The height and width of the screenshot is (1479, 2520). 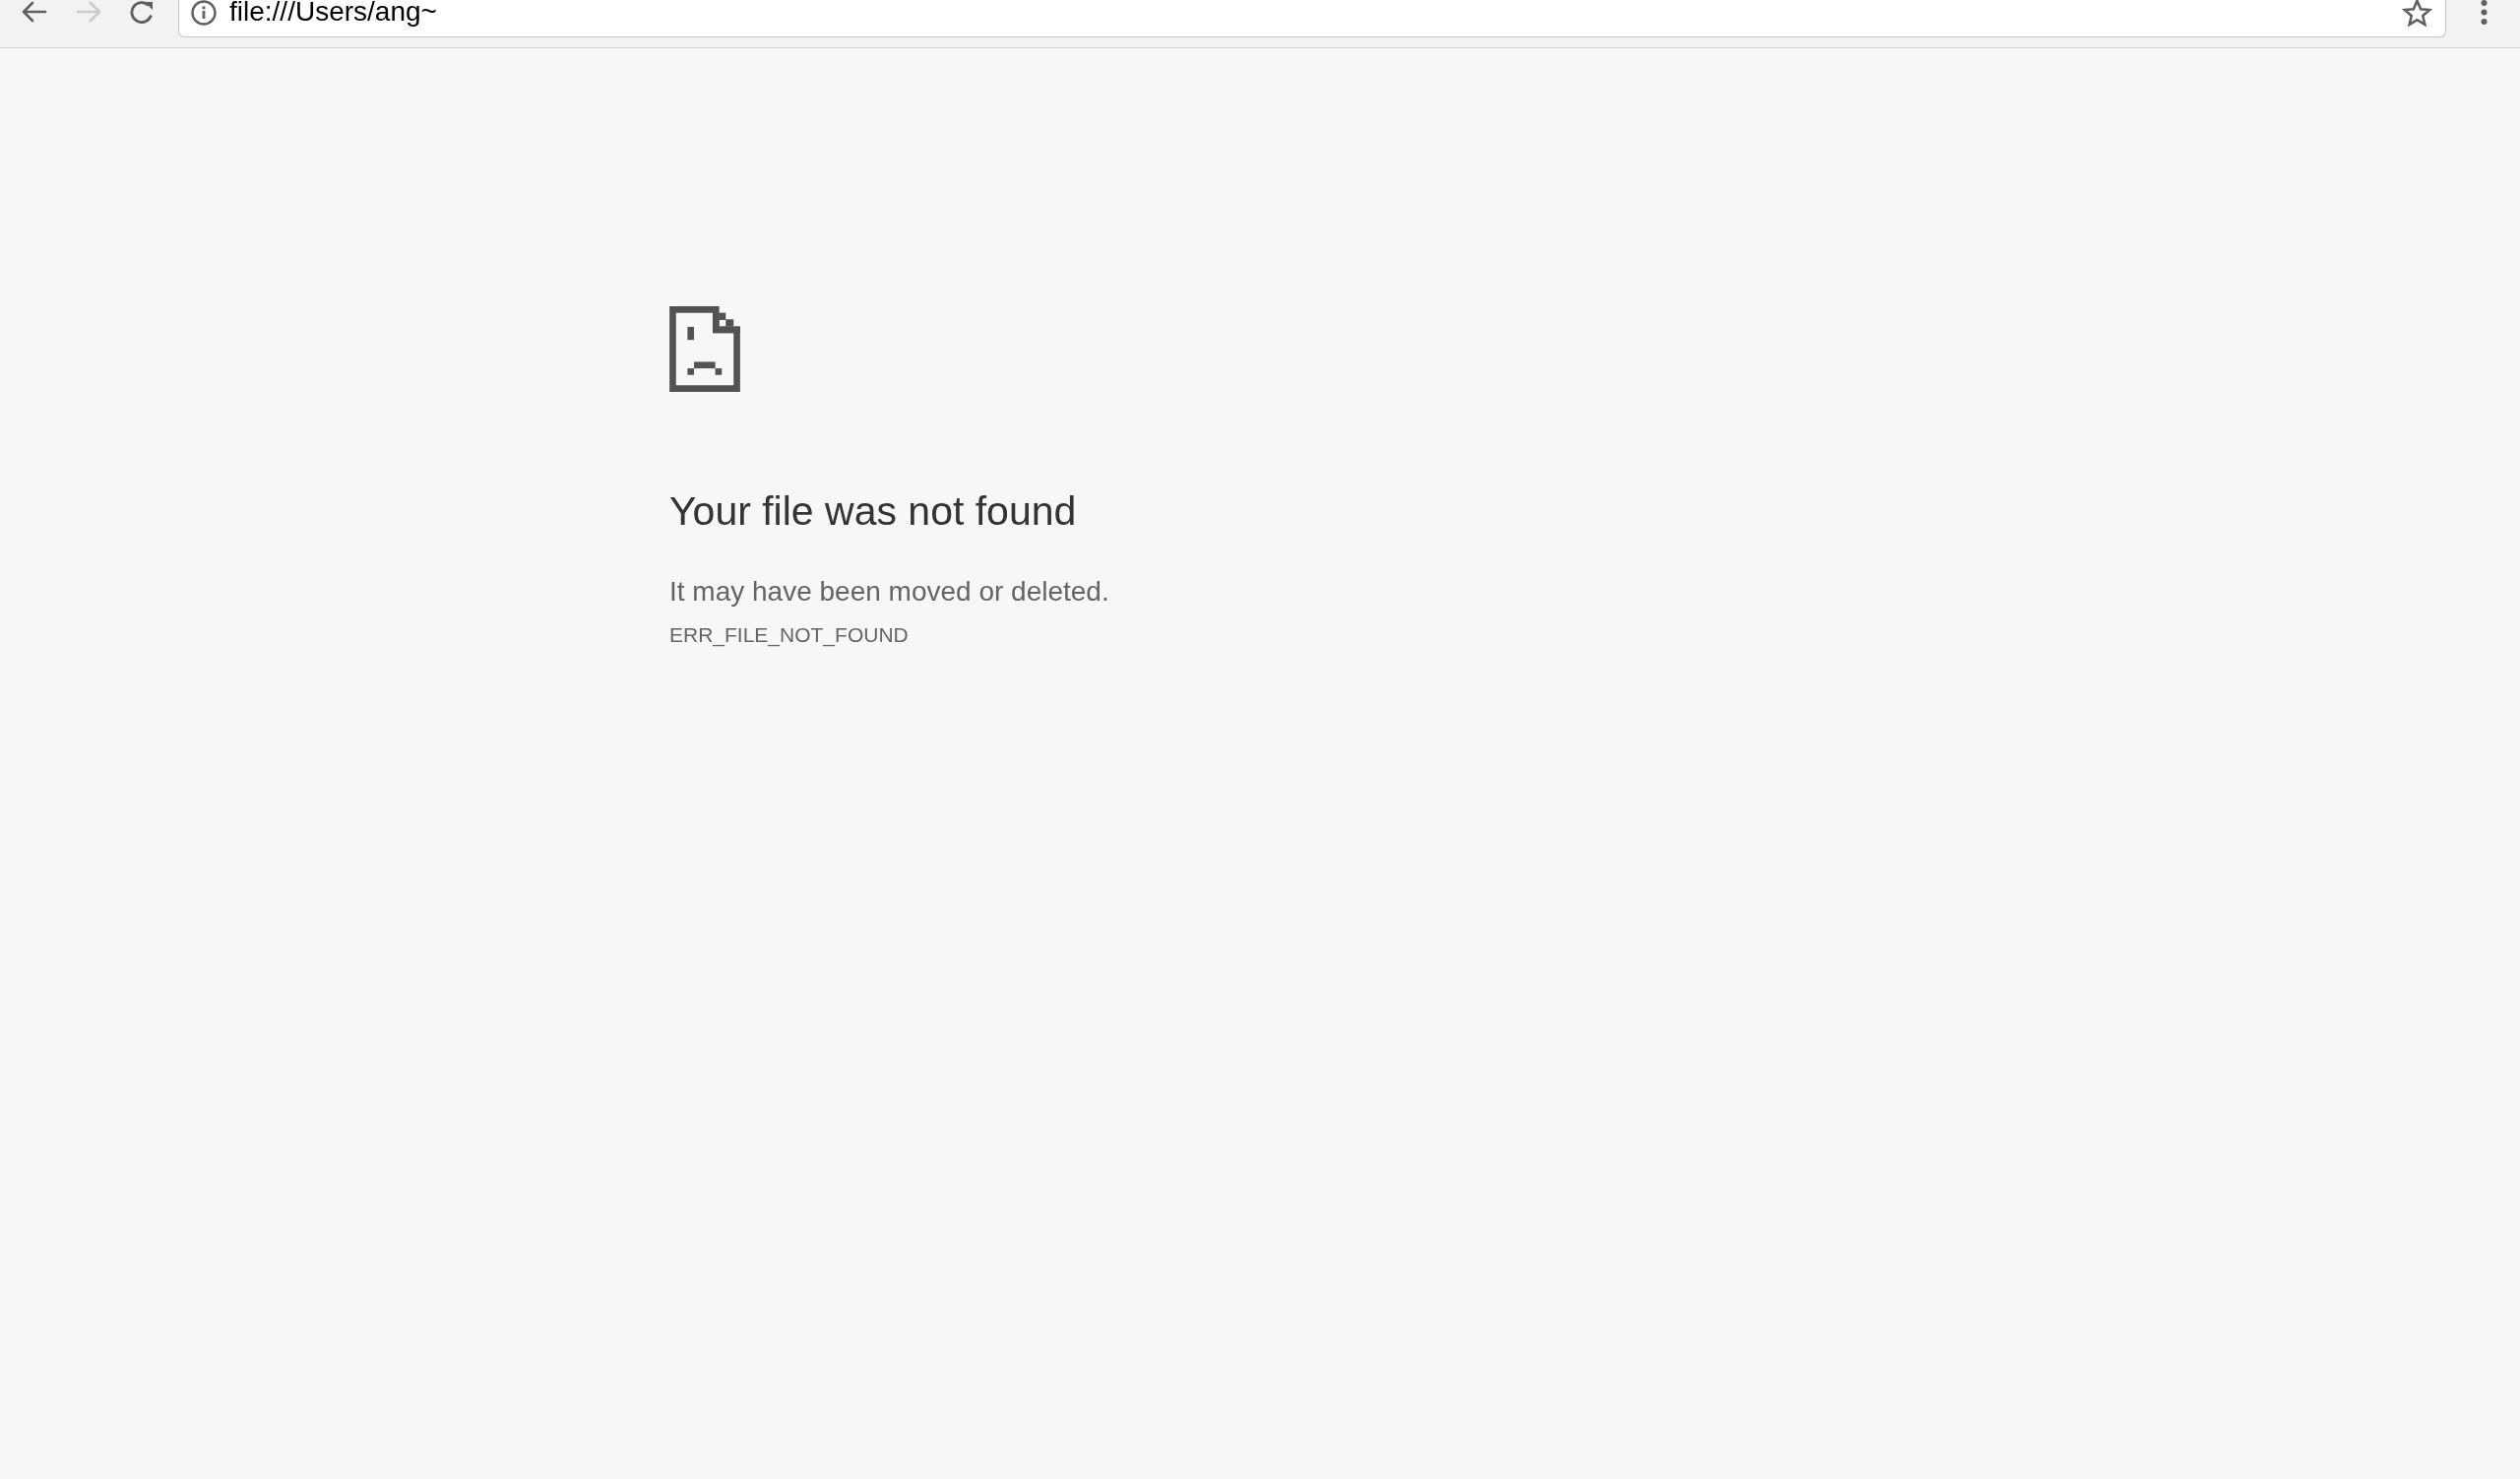 What do you see at coordinates (204, 13) in the screenshot?
I see `info-icon` at bounding box center [204, 13].